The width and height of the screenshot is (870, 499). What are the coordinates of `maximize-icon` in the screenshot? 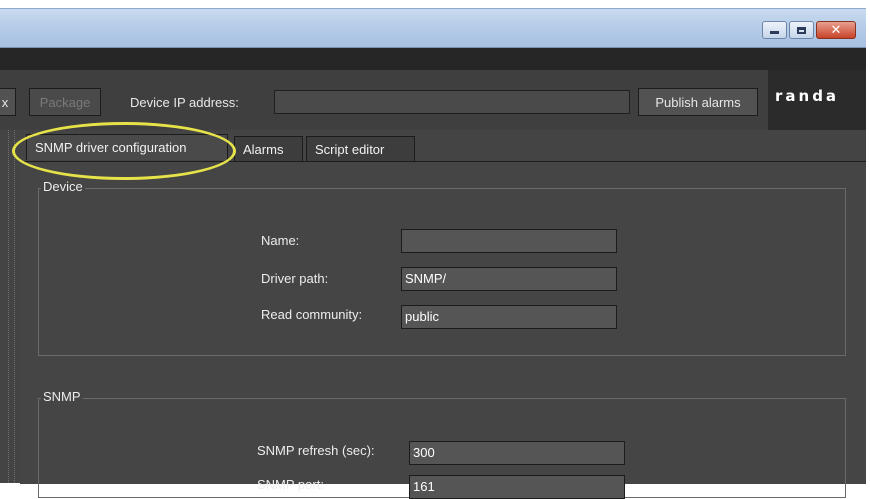 It's located at (801, 30).